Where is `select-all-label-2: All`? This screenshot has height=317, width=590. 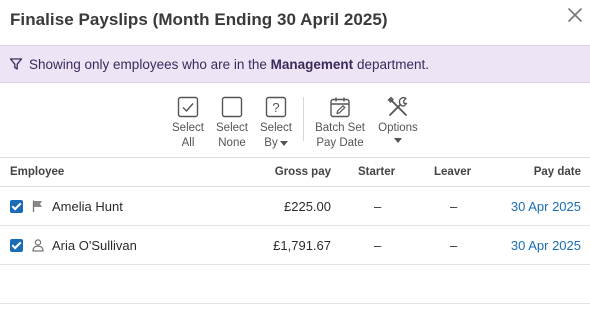 select-all-label-2: All is located at coordinates (188, 143).